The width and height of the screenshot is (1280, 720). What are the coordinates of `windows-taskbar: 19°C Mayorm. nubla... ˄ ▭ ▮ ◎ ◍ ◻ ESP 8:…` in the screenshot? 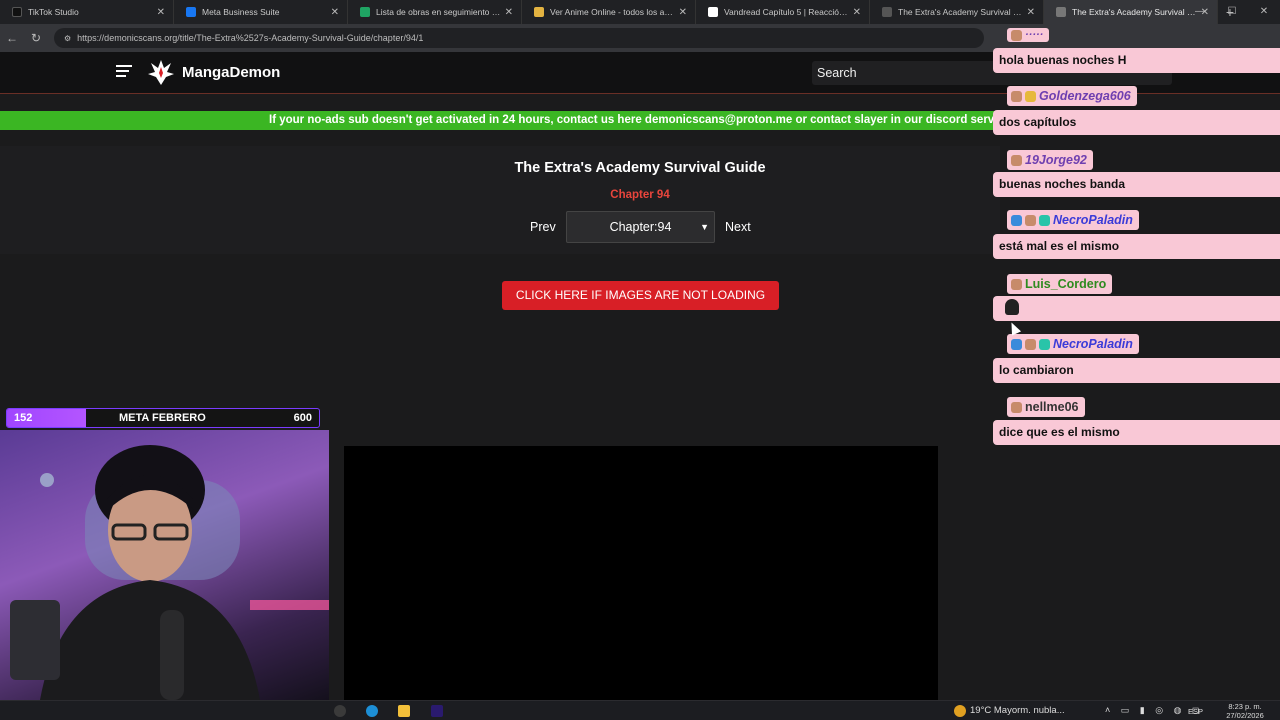 It's located at (640, 710).